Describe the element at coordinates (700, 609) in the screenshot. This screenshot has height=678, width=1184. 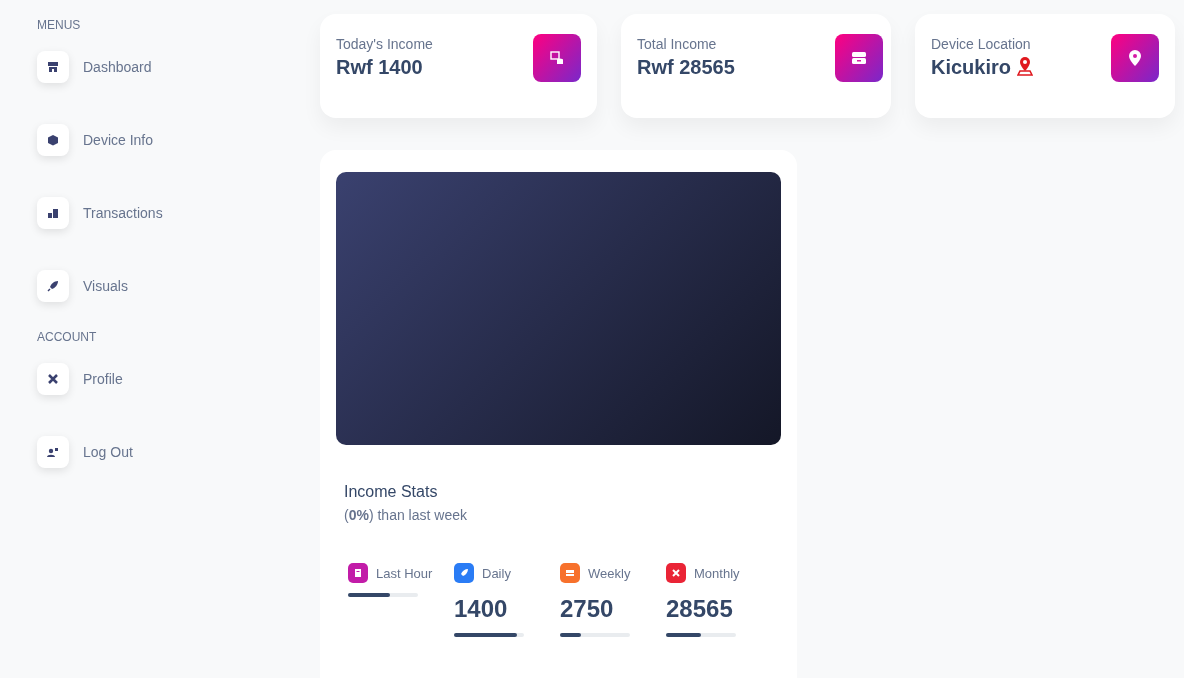
I see `stat-value: 28565` at that location.